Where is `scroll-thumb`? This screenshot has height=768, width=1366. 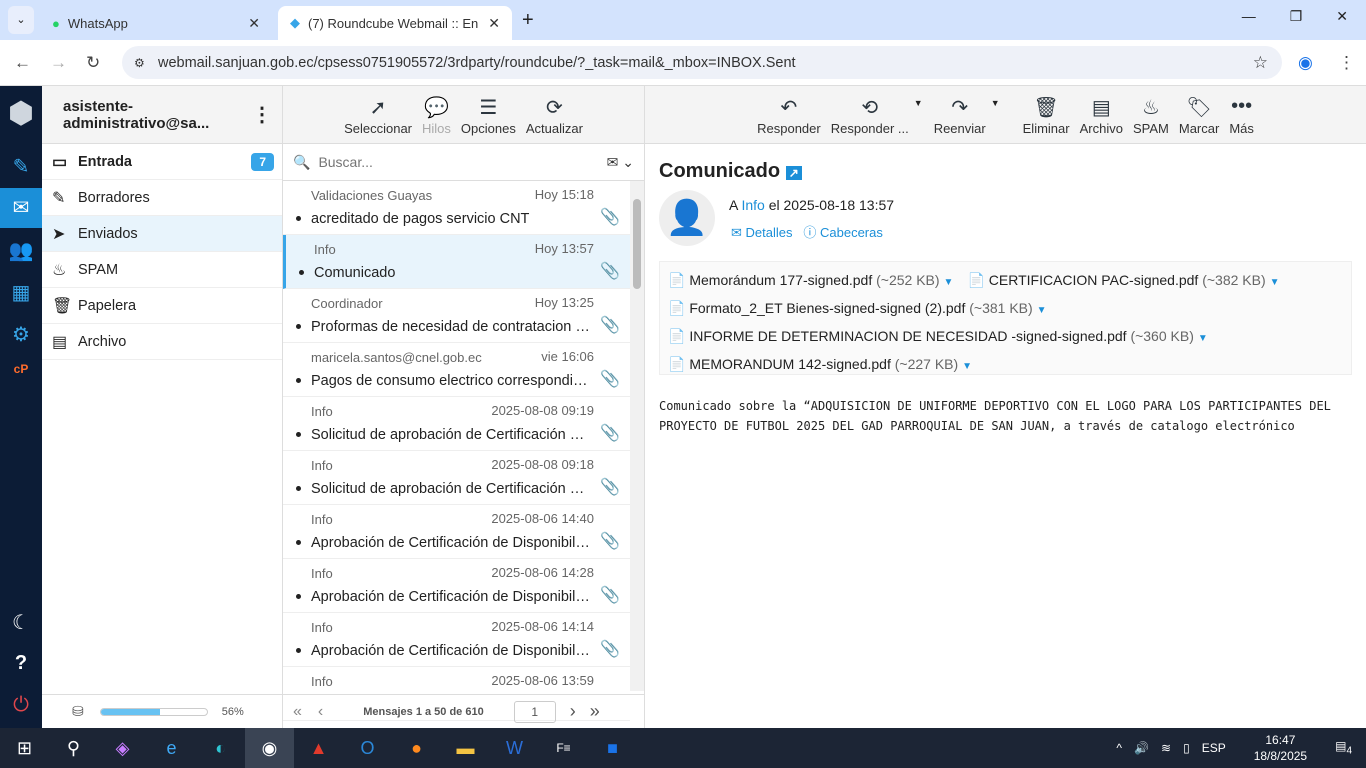 scroll-thumb is located at coordinates (637, 244).